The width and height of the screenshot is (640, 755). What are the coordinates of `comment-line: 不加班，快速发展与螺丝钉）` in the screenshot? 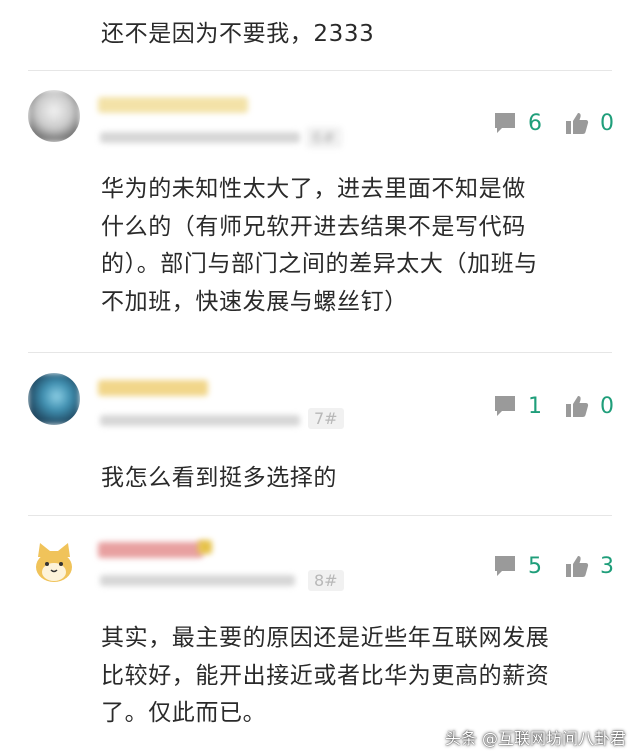 It's located at (254, 301).